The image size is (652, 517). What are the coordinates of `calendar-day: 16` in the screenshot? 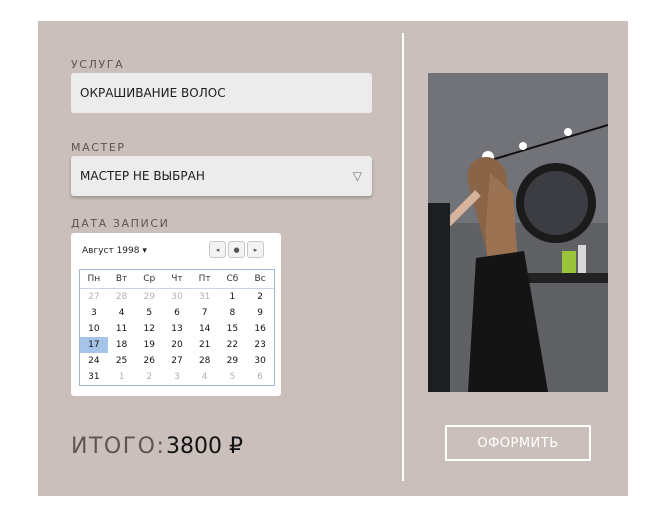 It's located at (260, 329).